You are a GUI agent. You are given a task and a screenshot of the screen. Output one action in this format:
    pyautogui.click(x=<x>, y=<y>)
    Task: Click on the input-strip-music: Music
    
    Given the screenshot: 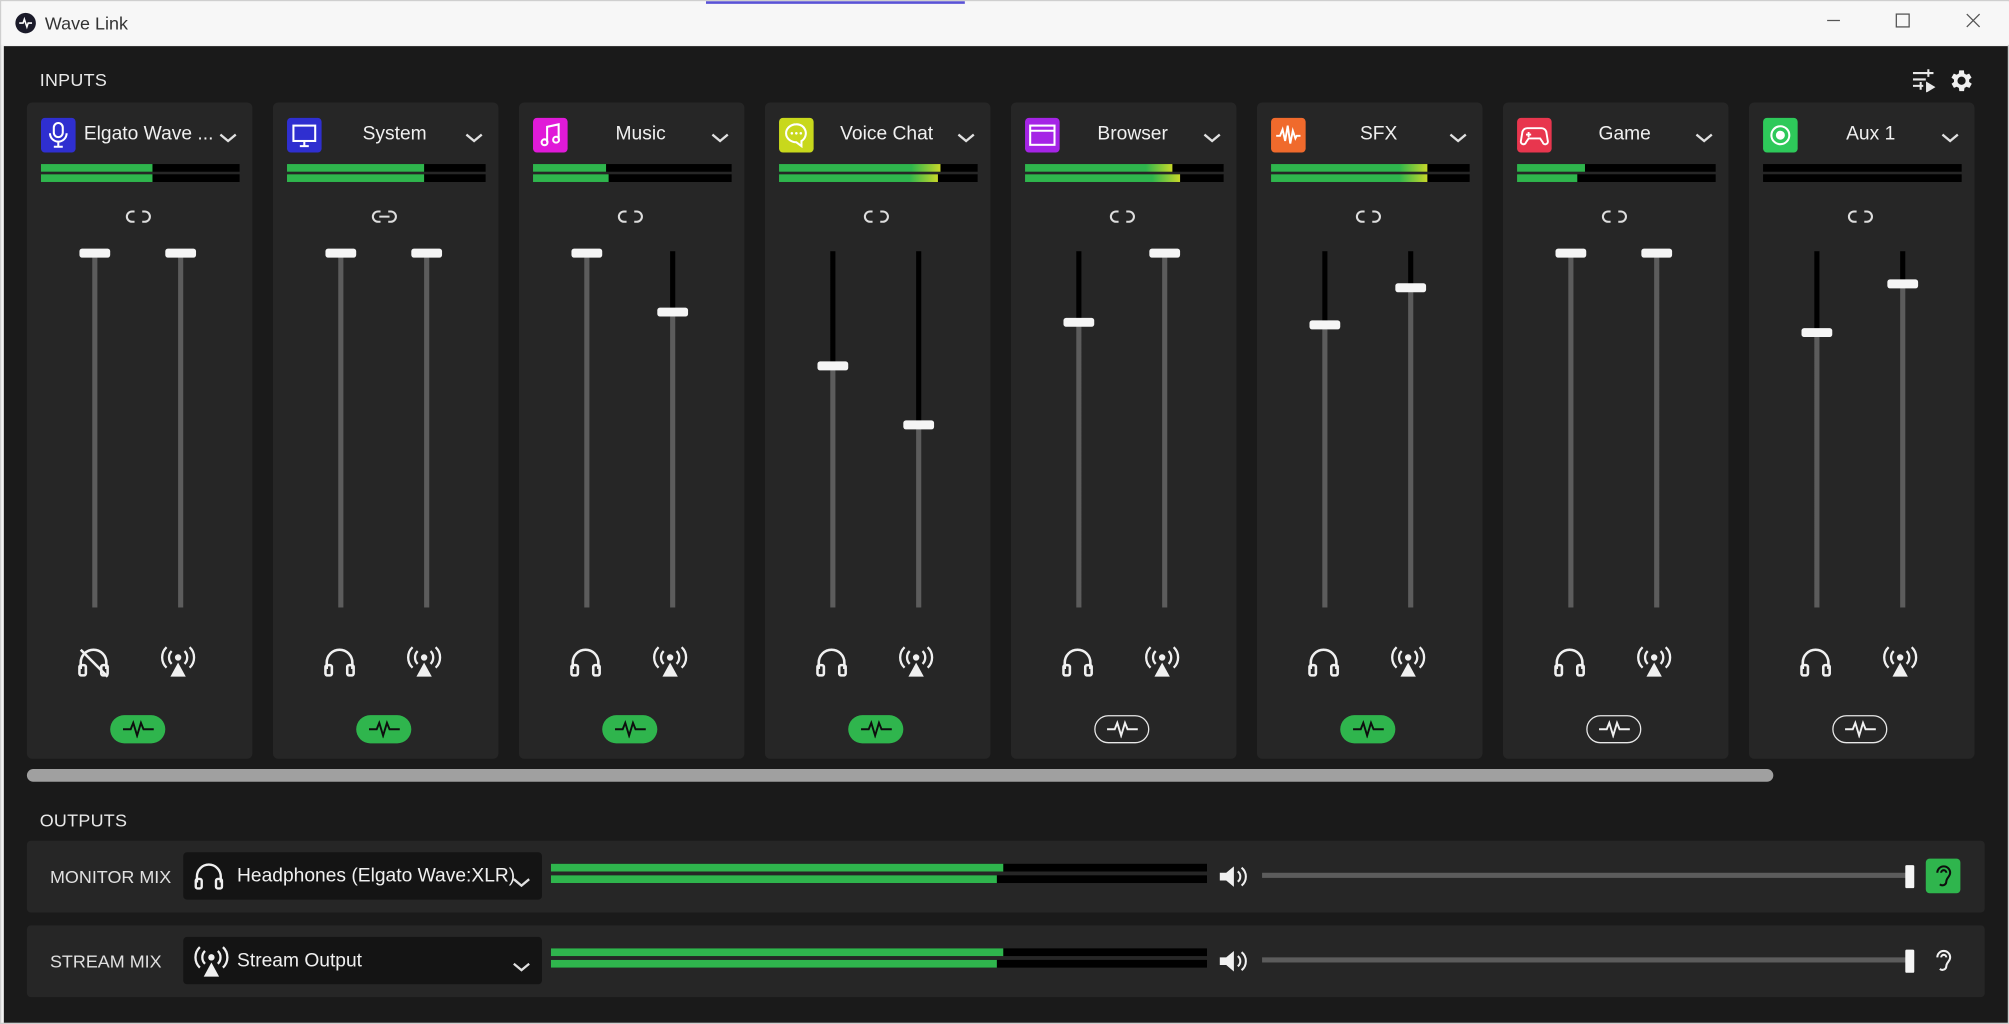 What is the action you would take?
    pyautogui.click(x=631, y=430)
    